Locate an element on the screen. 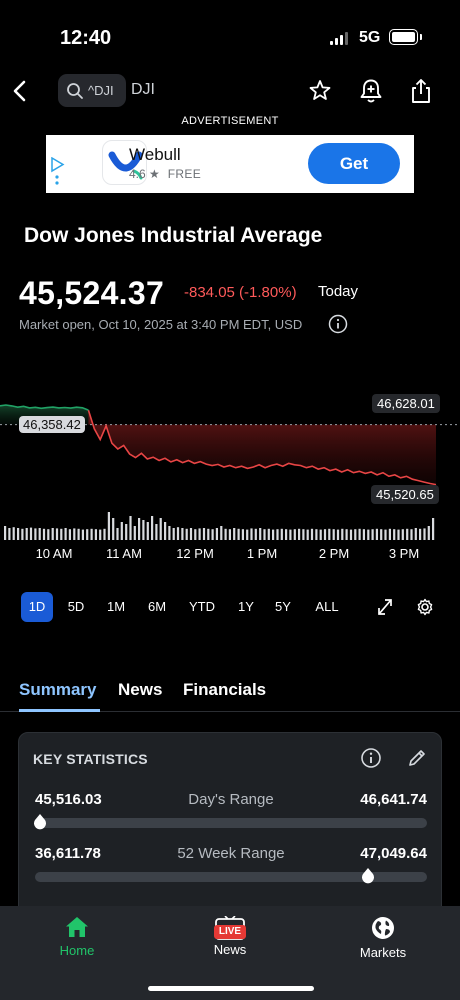 This screenshot has height=1000, width=460. range-6m: 6M is located at coordinates (157, 607).